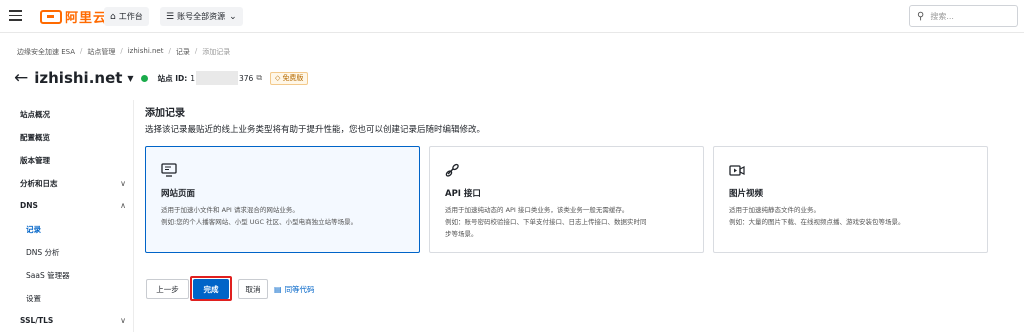 Image resolution: width=1024 pixels, height=332 pixels. Describe the element at coordinates (463, 194) in the screenshot. I see `card-title: API 接口` at that location.